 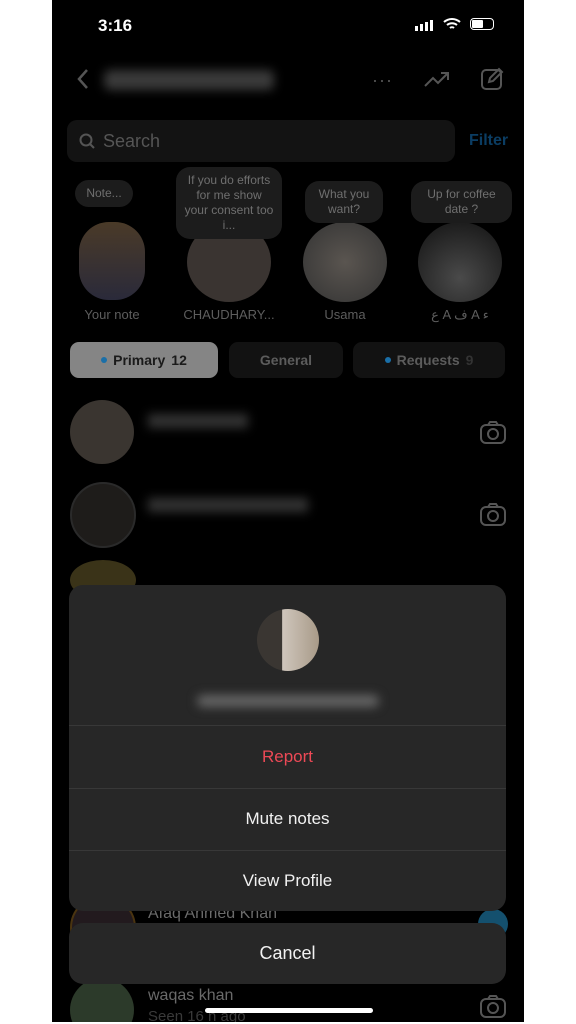 What do you see at coordinates (87, 141) in the screenshot?
I see `search-icon` at bounding box center [87, 141].